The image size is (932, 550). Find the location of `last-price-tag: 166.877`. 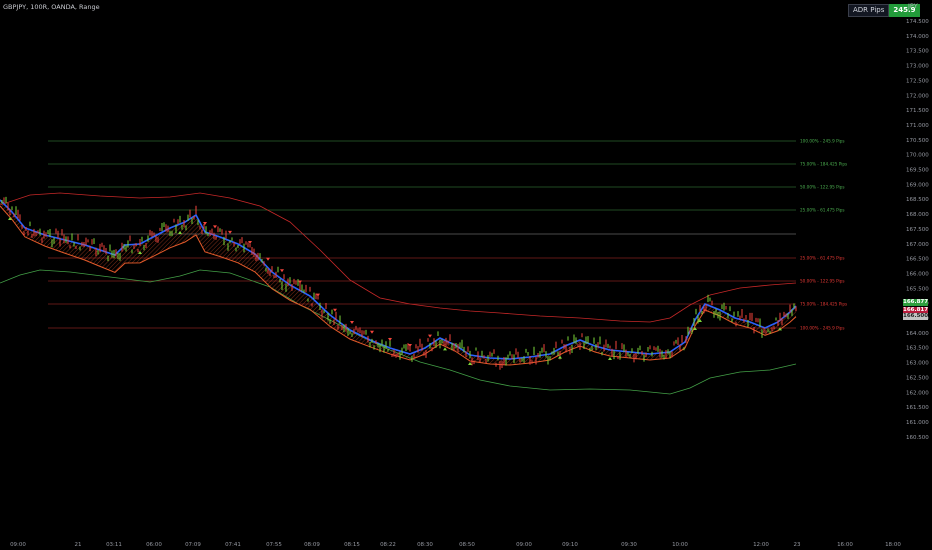

last-price-tag: 166.877 is located at coordinates (916, 302).